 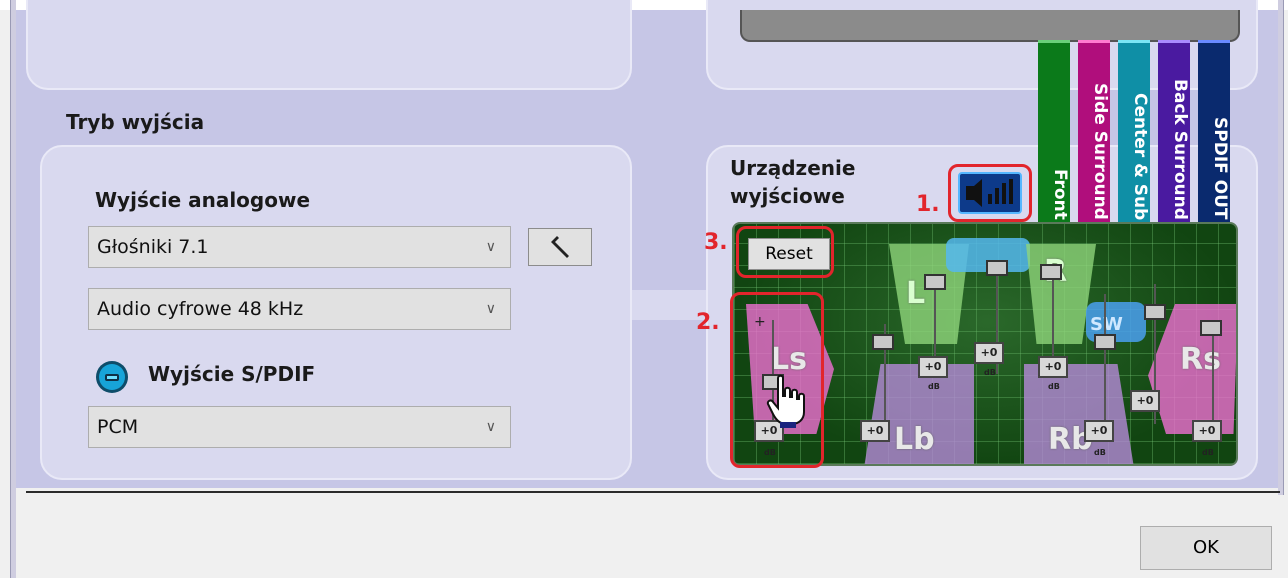 I want to click on db-readout-front-left: +0, so click(x=933, y=367).